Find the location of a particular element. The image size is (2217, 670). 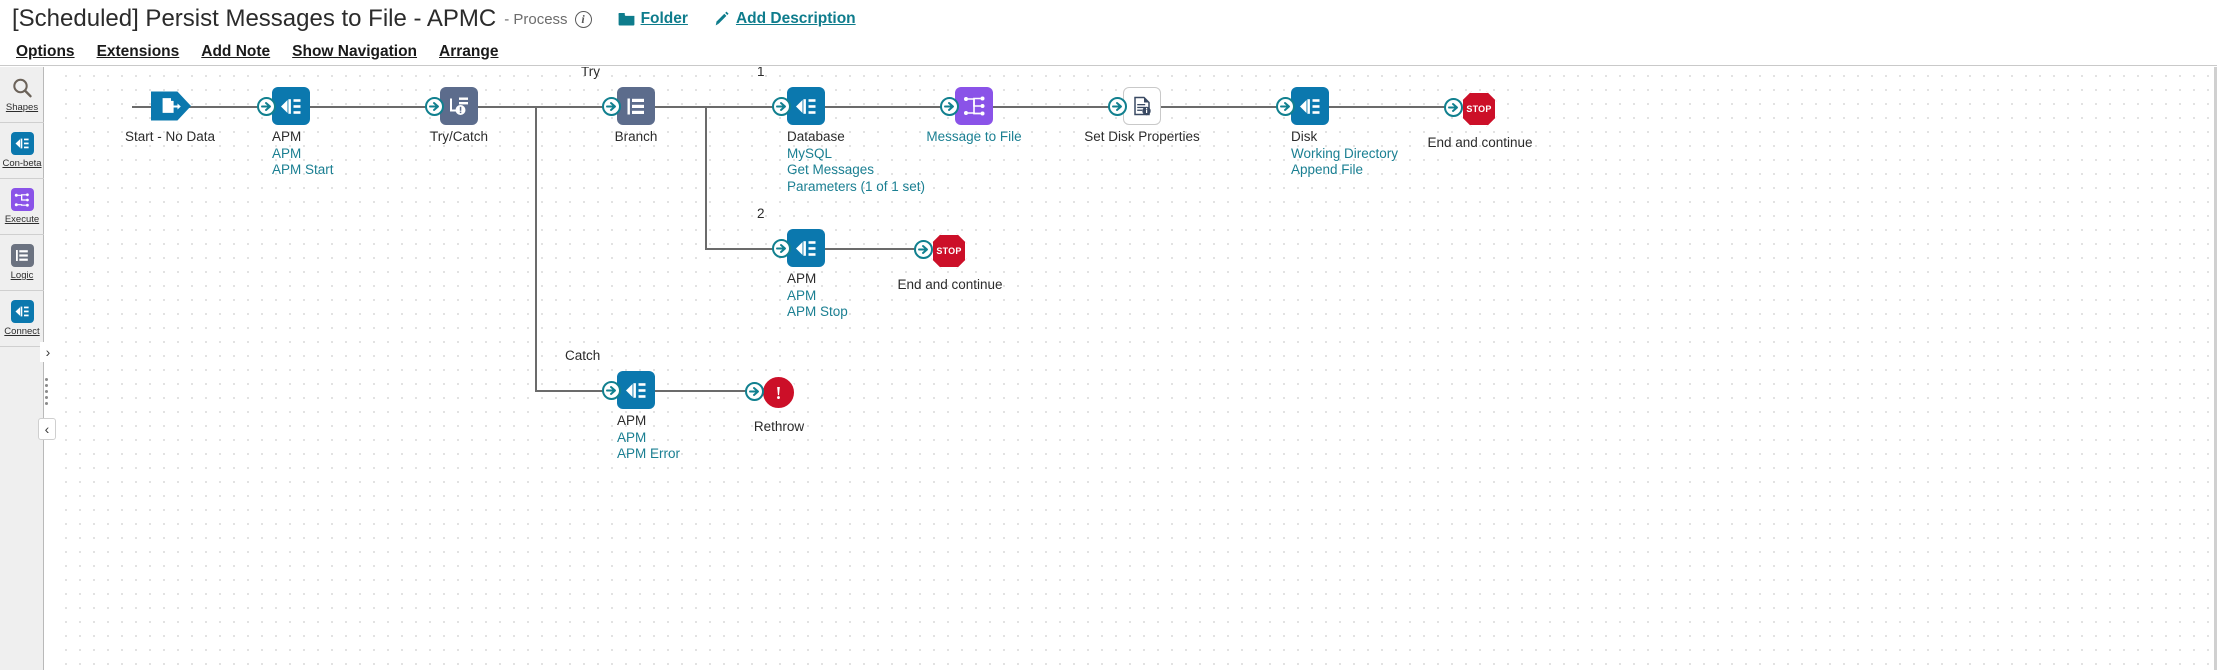

node-label: Branch is located at coordinates (636, 136).